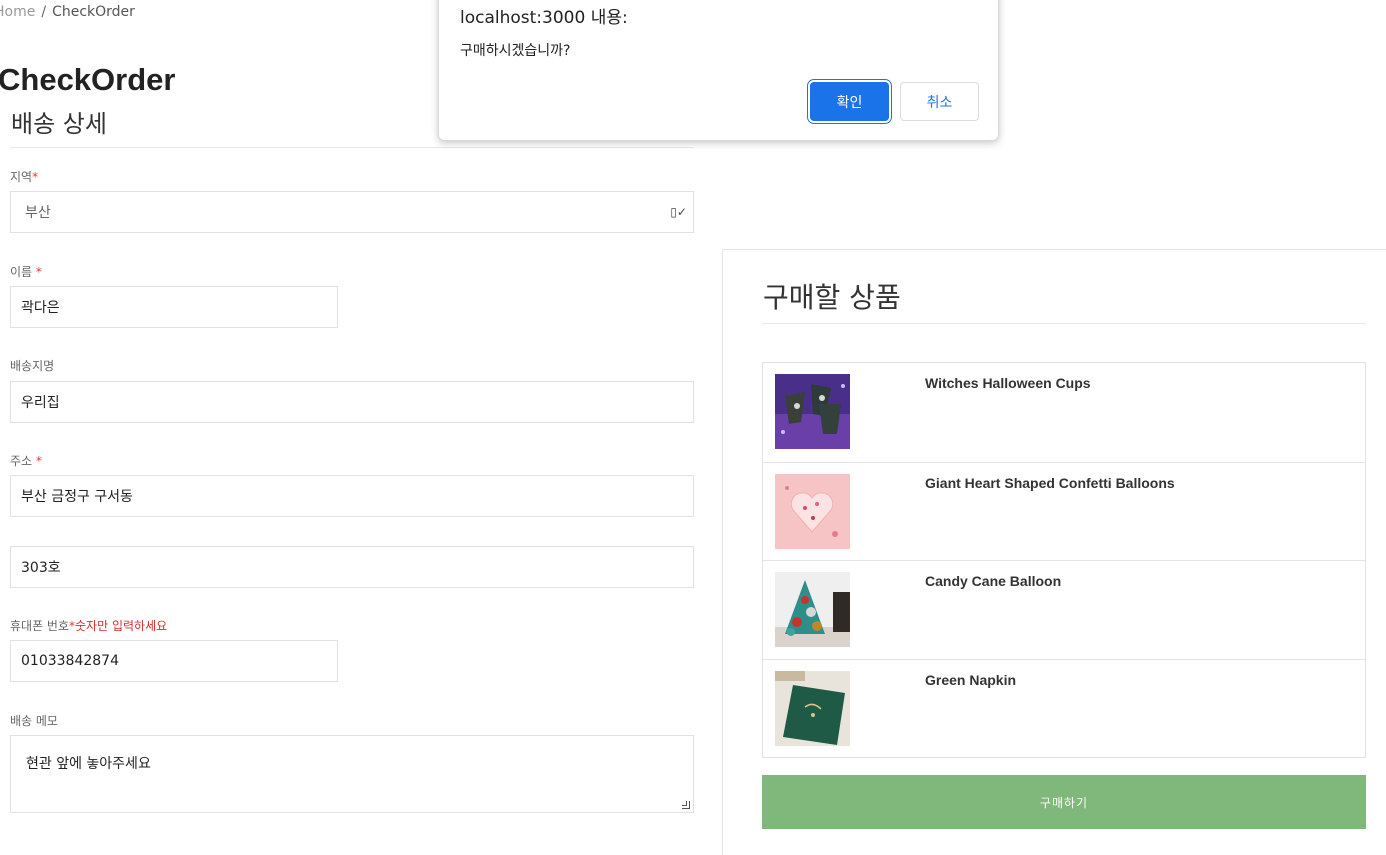  Describe the element at coordinates (21, 461) in the screenshot. I see `address-label-text: 주소` at that location.